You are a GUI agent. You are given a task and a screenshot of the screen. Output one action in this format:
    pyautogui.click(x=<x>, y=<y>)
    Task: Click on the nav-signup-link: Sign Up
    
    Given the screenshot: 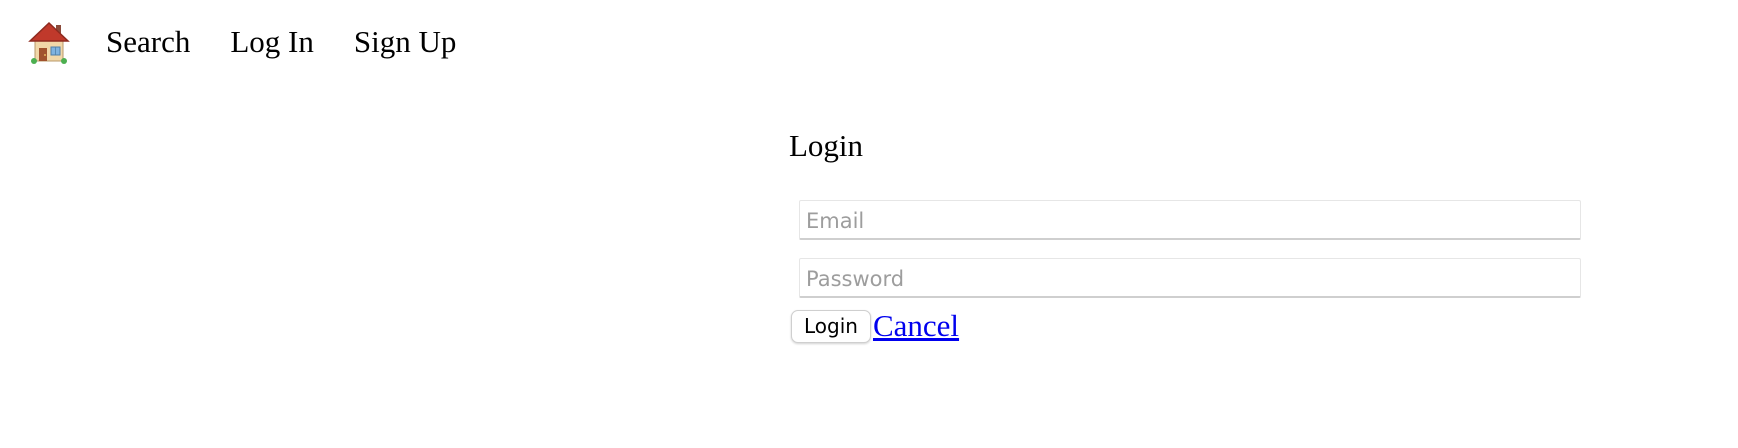 What is the action you would take?
    pyautogui.click(x=405, y=42)
    